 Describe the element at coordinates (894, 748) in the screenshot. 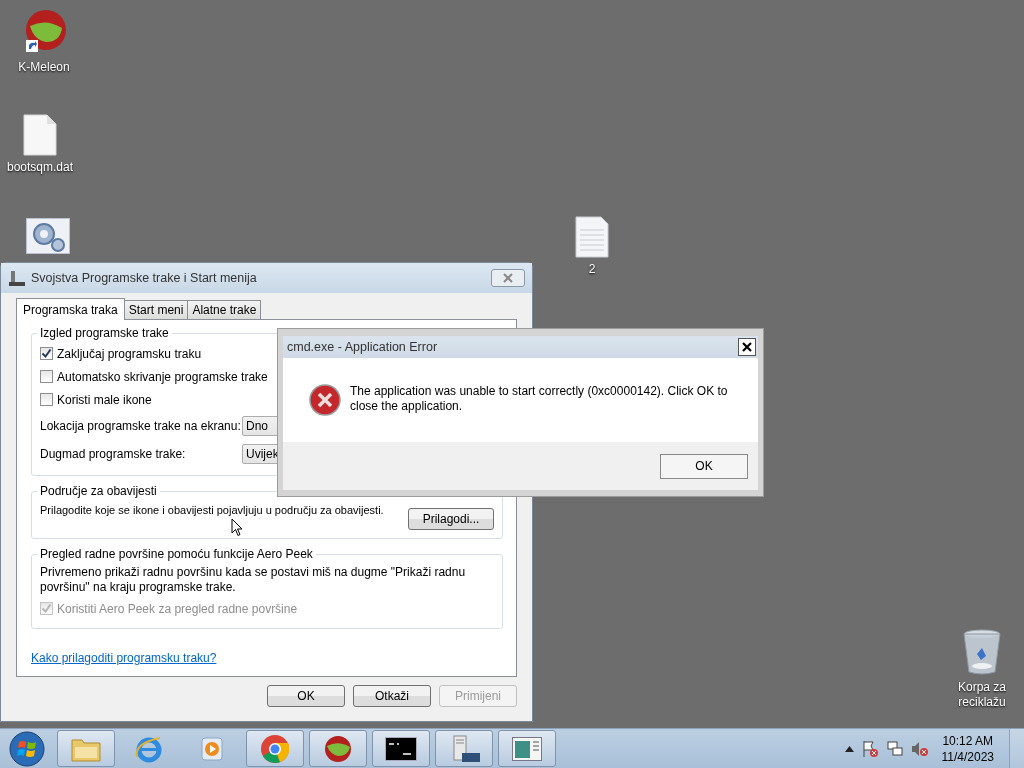

I see `network-icon` at that location.